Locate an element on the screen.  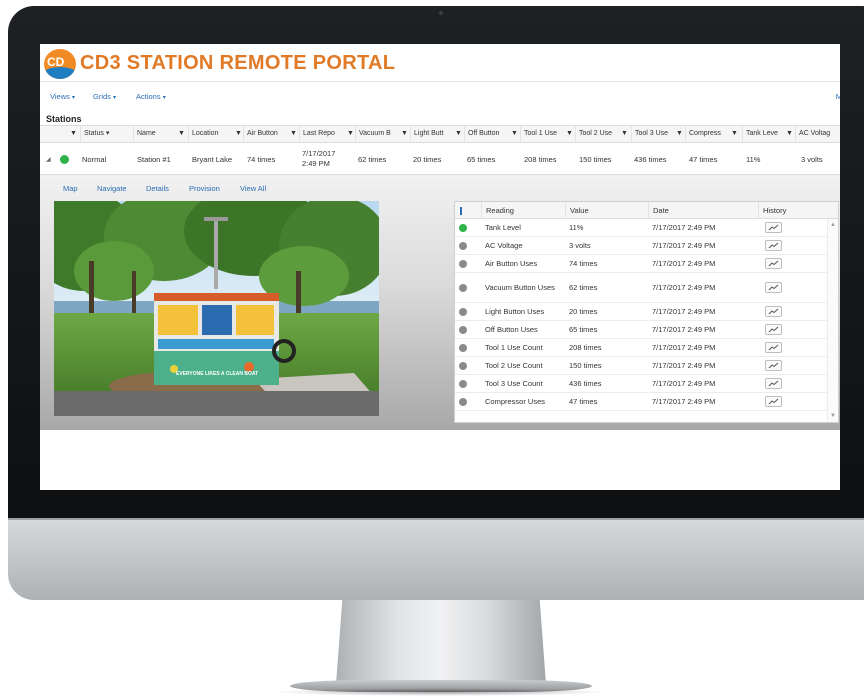
triangle-right-icon: ◢ is located at coordinates (48, 159).